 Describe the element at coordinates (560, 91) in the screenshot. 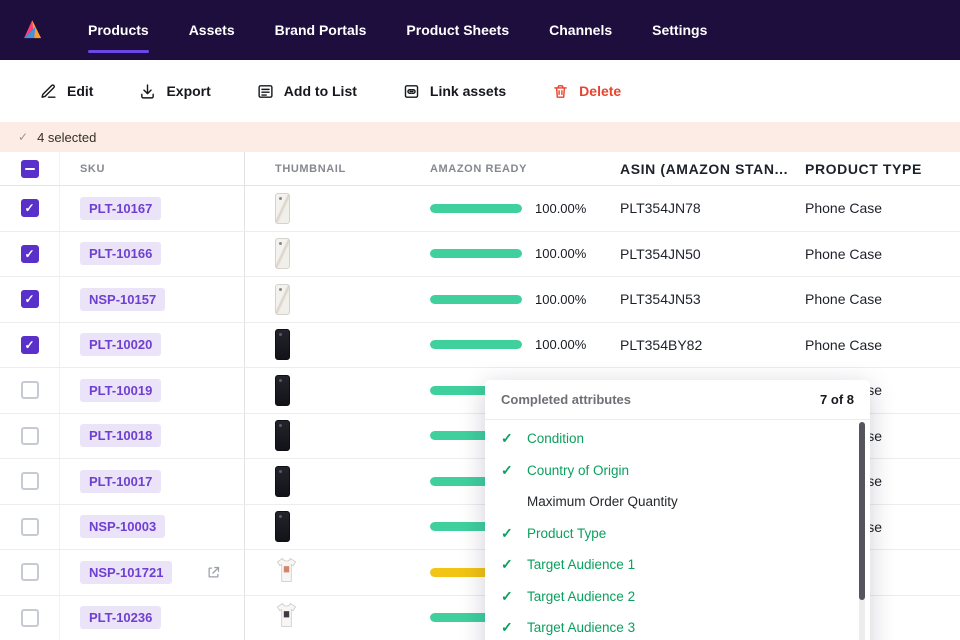

I see `trash-icon` at that location.